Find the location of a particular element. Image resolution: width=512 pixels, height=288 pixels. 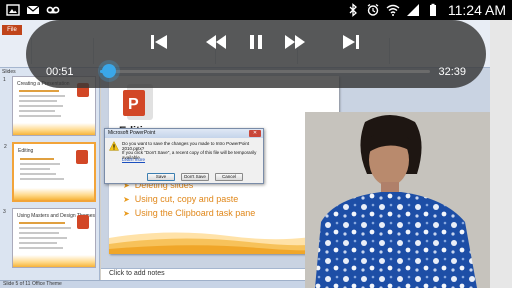

battery-icon is located at coordinates (432, 9).